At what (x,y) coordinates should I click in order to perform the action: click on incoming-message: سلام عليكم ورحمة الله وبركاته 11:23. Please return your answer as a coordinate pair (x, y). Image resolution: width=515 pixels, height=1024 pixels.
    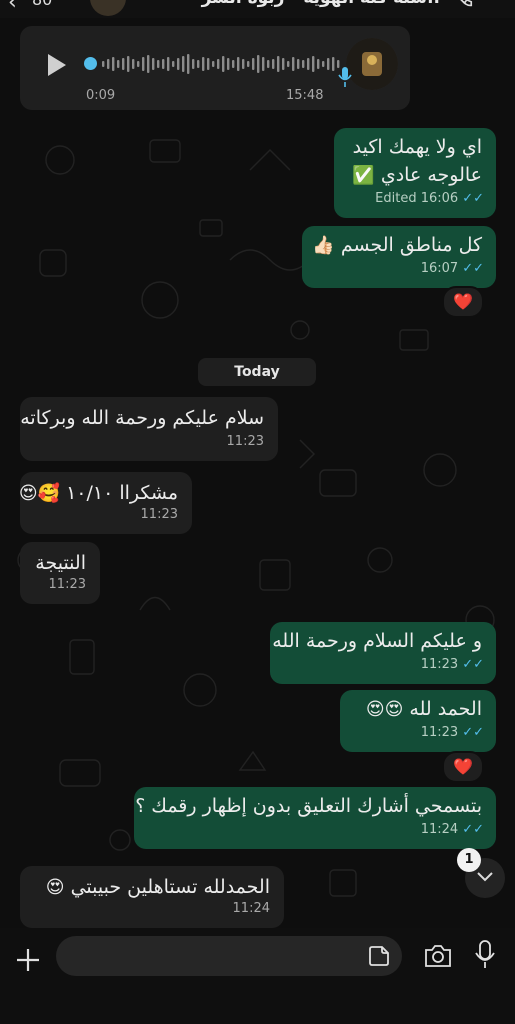
    Looking at the image, I should click on (149, 429).